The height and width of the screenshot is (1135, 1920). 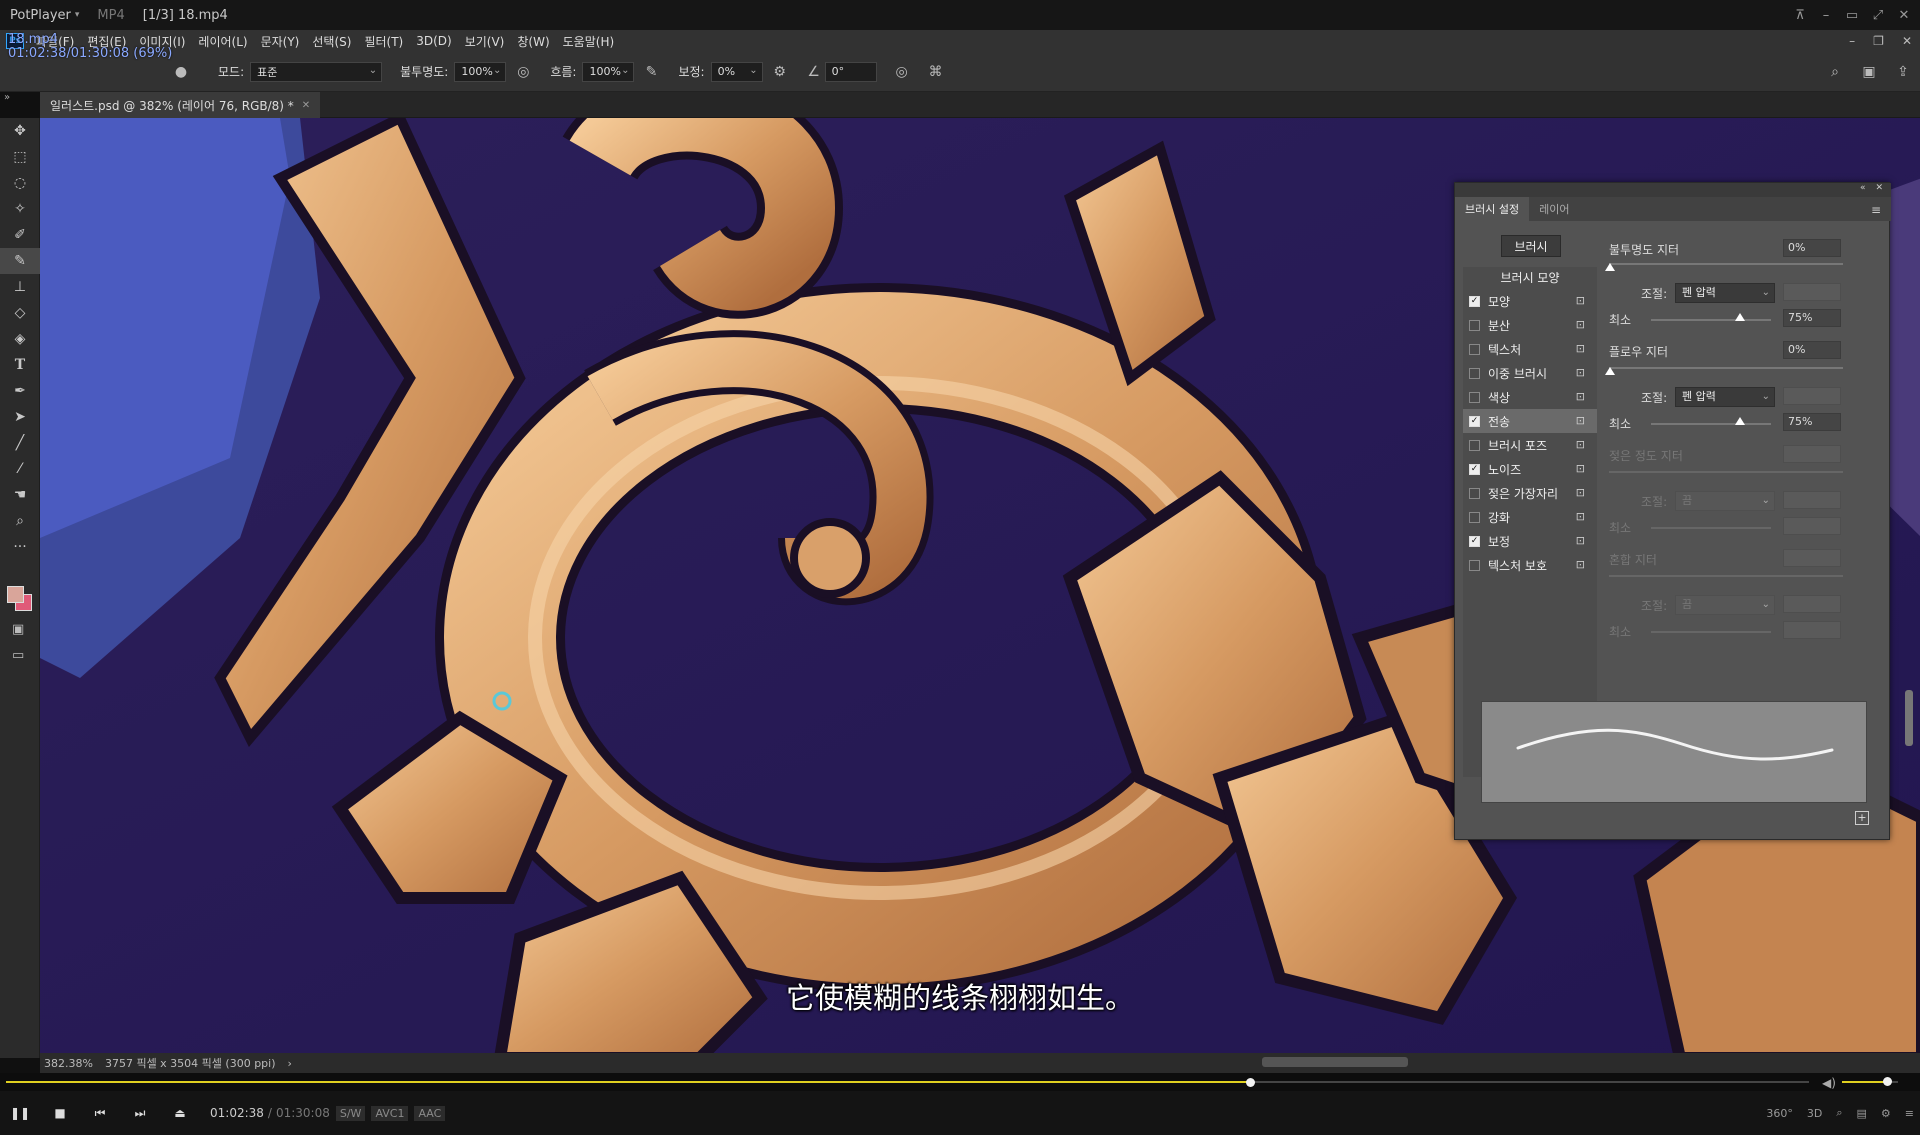 What do you see at coordinates (1869, 72) in the screenshot?
I see `workspace-icon: ▣` at bounding box center [1869, 72].